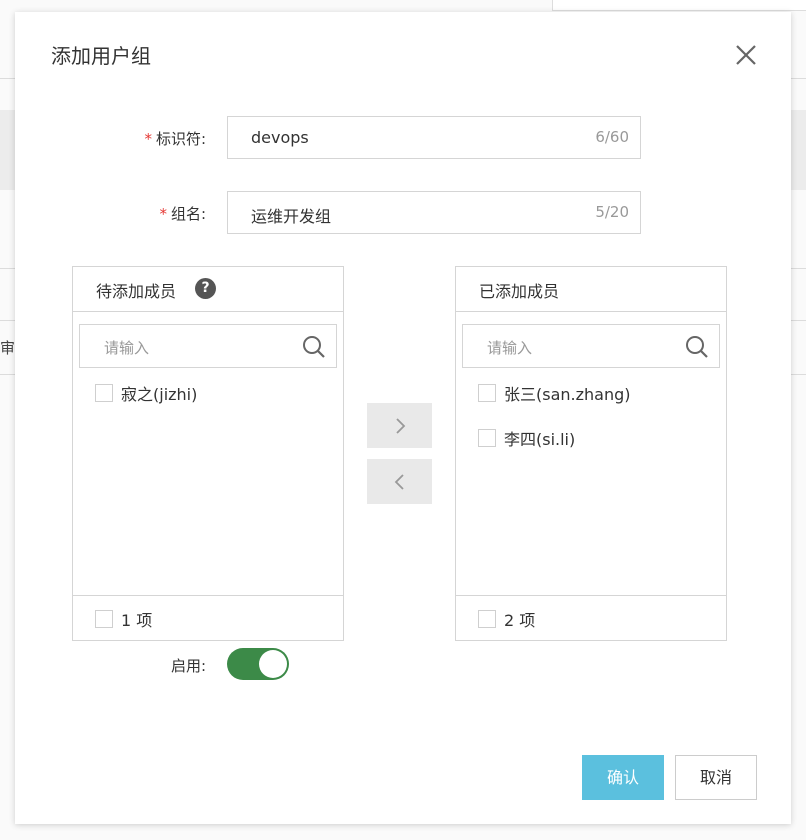 This screenshot has width=806, height=840. What do you see at coordinates (180, 139) in the screenshot?
I see `identifier-label-text: 标识符:` at bounding box center [180, 139].